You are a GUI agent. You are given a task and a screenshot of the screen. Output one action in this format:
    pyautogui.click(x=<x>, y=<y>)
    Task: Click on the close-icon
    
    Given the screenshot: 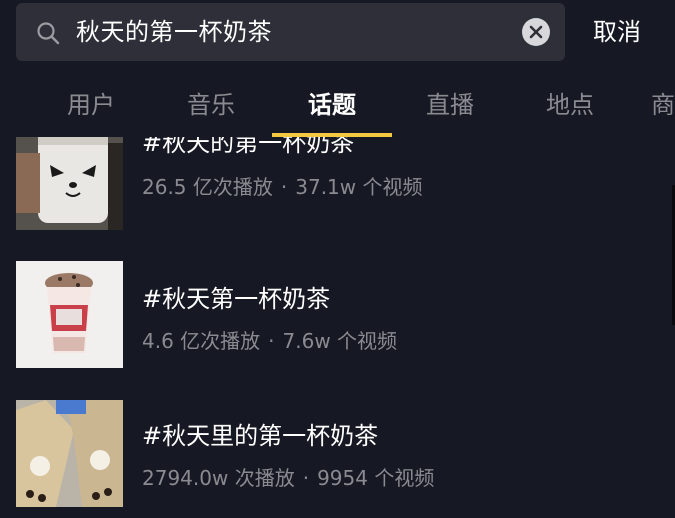 What is the action you would take?
    pyautogui.click(x=536, y=32)
    